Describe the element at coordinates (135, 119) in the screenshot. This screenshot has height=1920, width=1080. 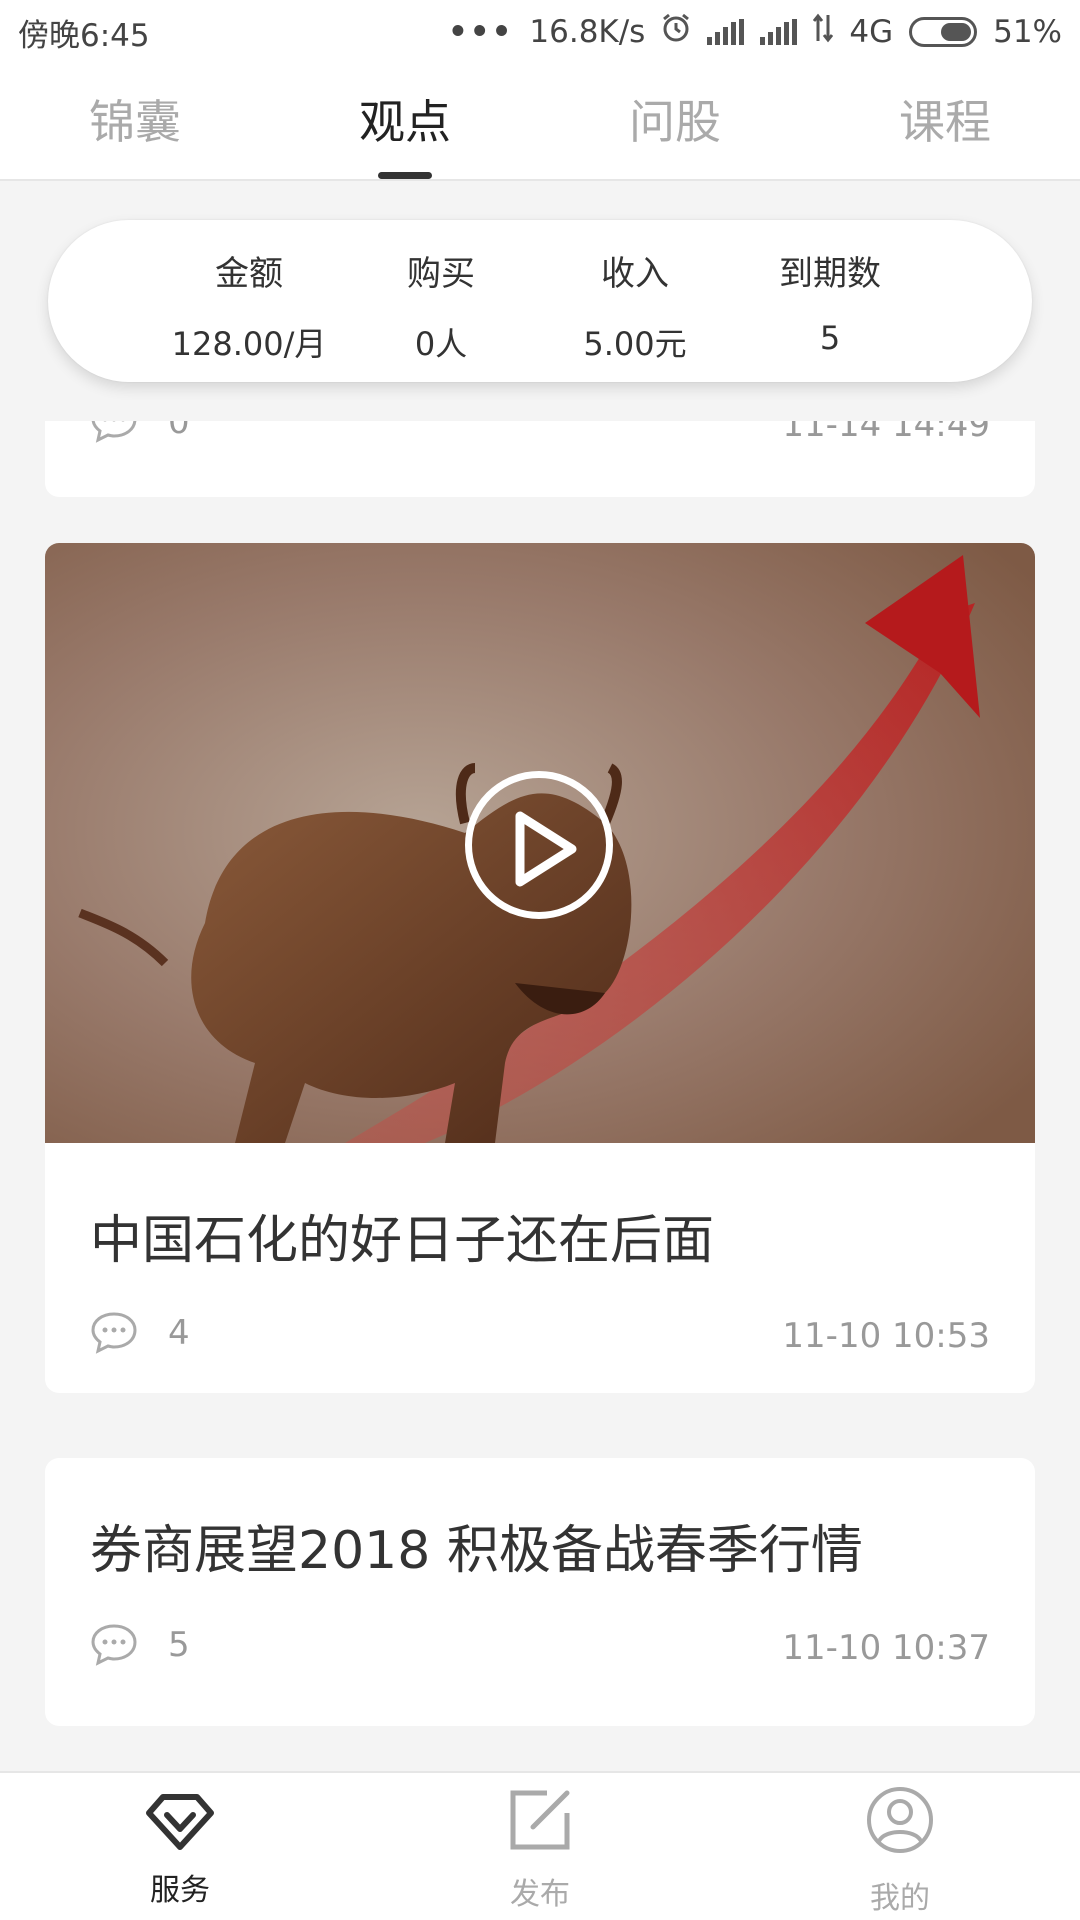
I see `tab-jinnang: 锦囊` at that location.